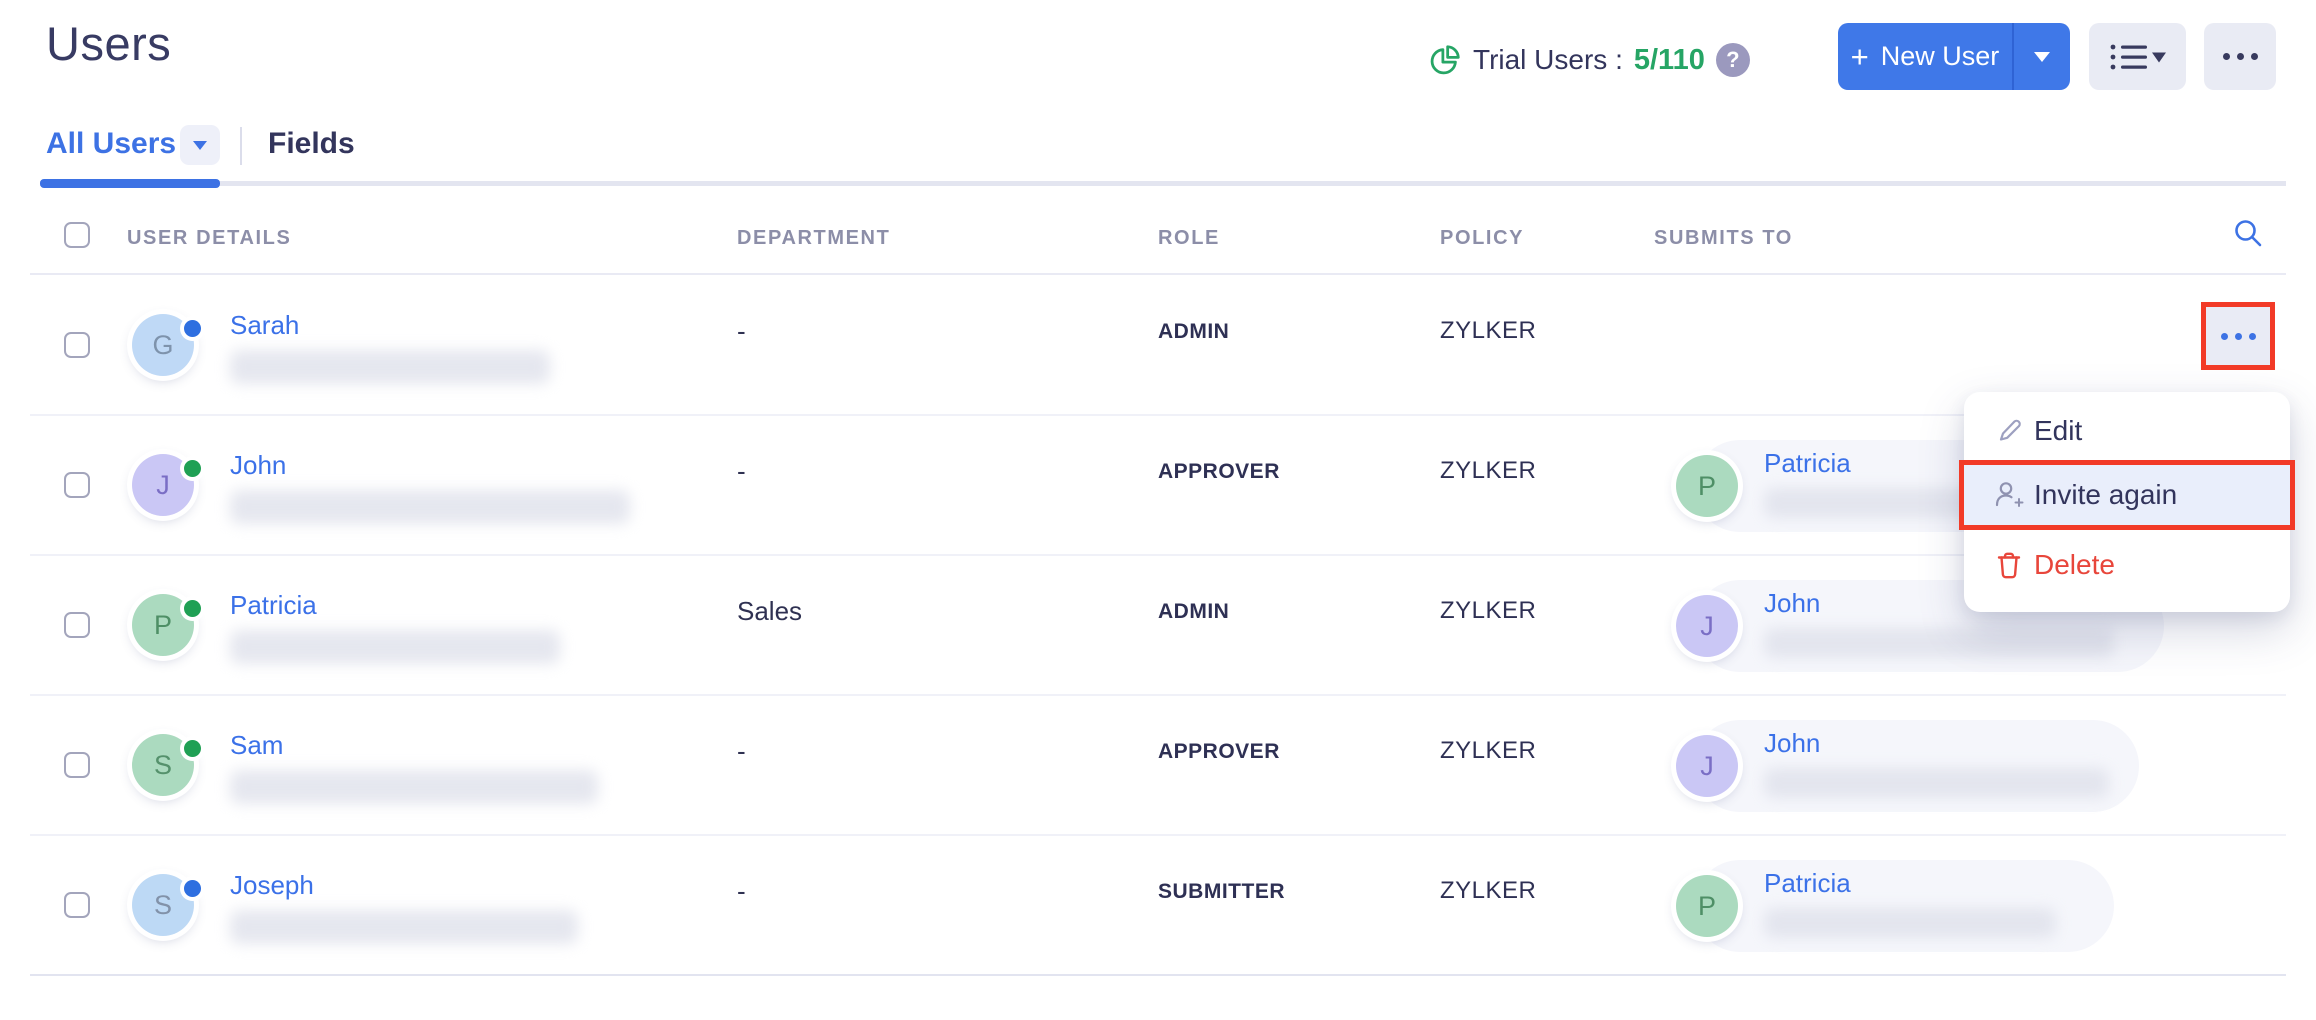 This screenshot has width=2316, height=1020. What do you see at coordinates (2009, 495) in the screenshot?
I see `user-plus-icon` at bounding box center [2009, 495].